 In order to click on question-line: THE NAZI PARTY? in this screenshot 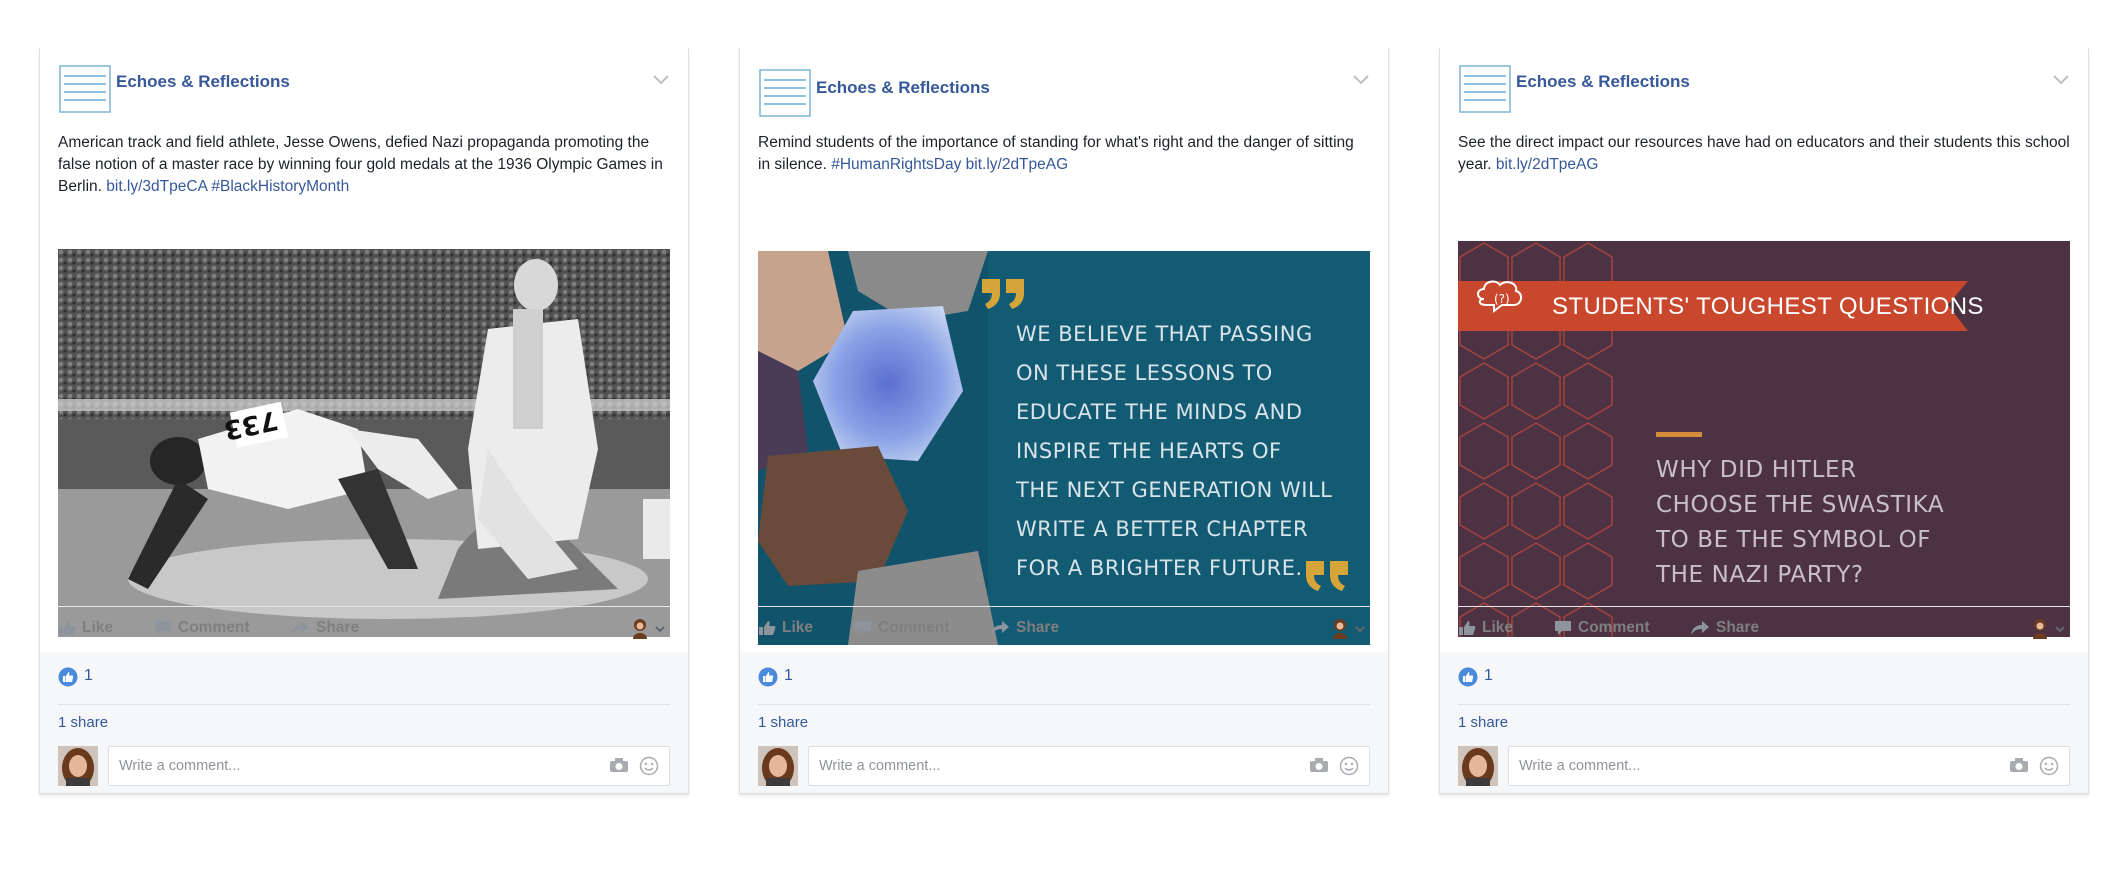, I will do `click(1760, 575)`.